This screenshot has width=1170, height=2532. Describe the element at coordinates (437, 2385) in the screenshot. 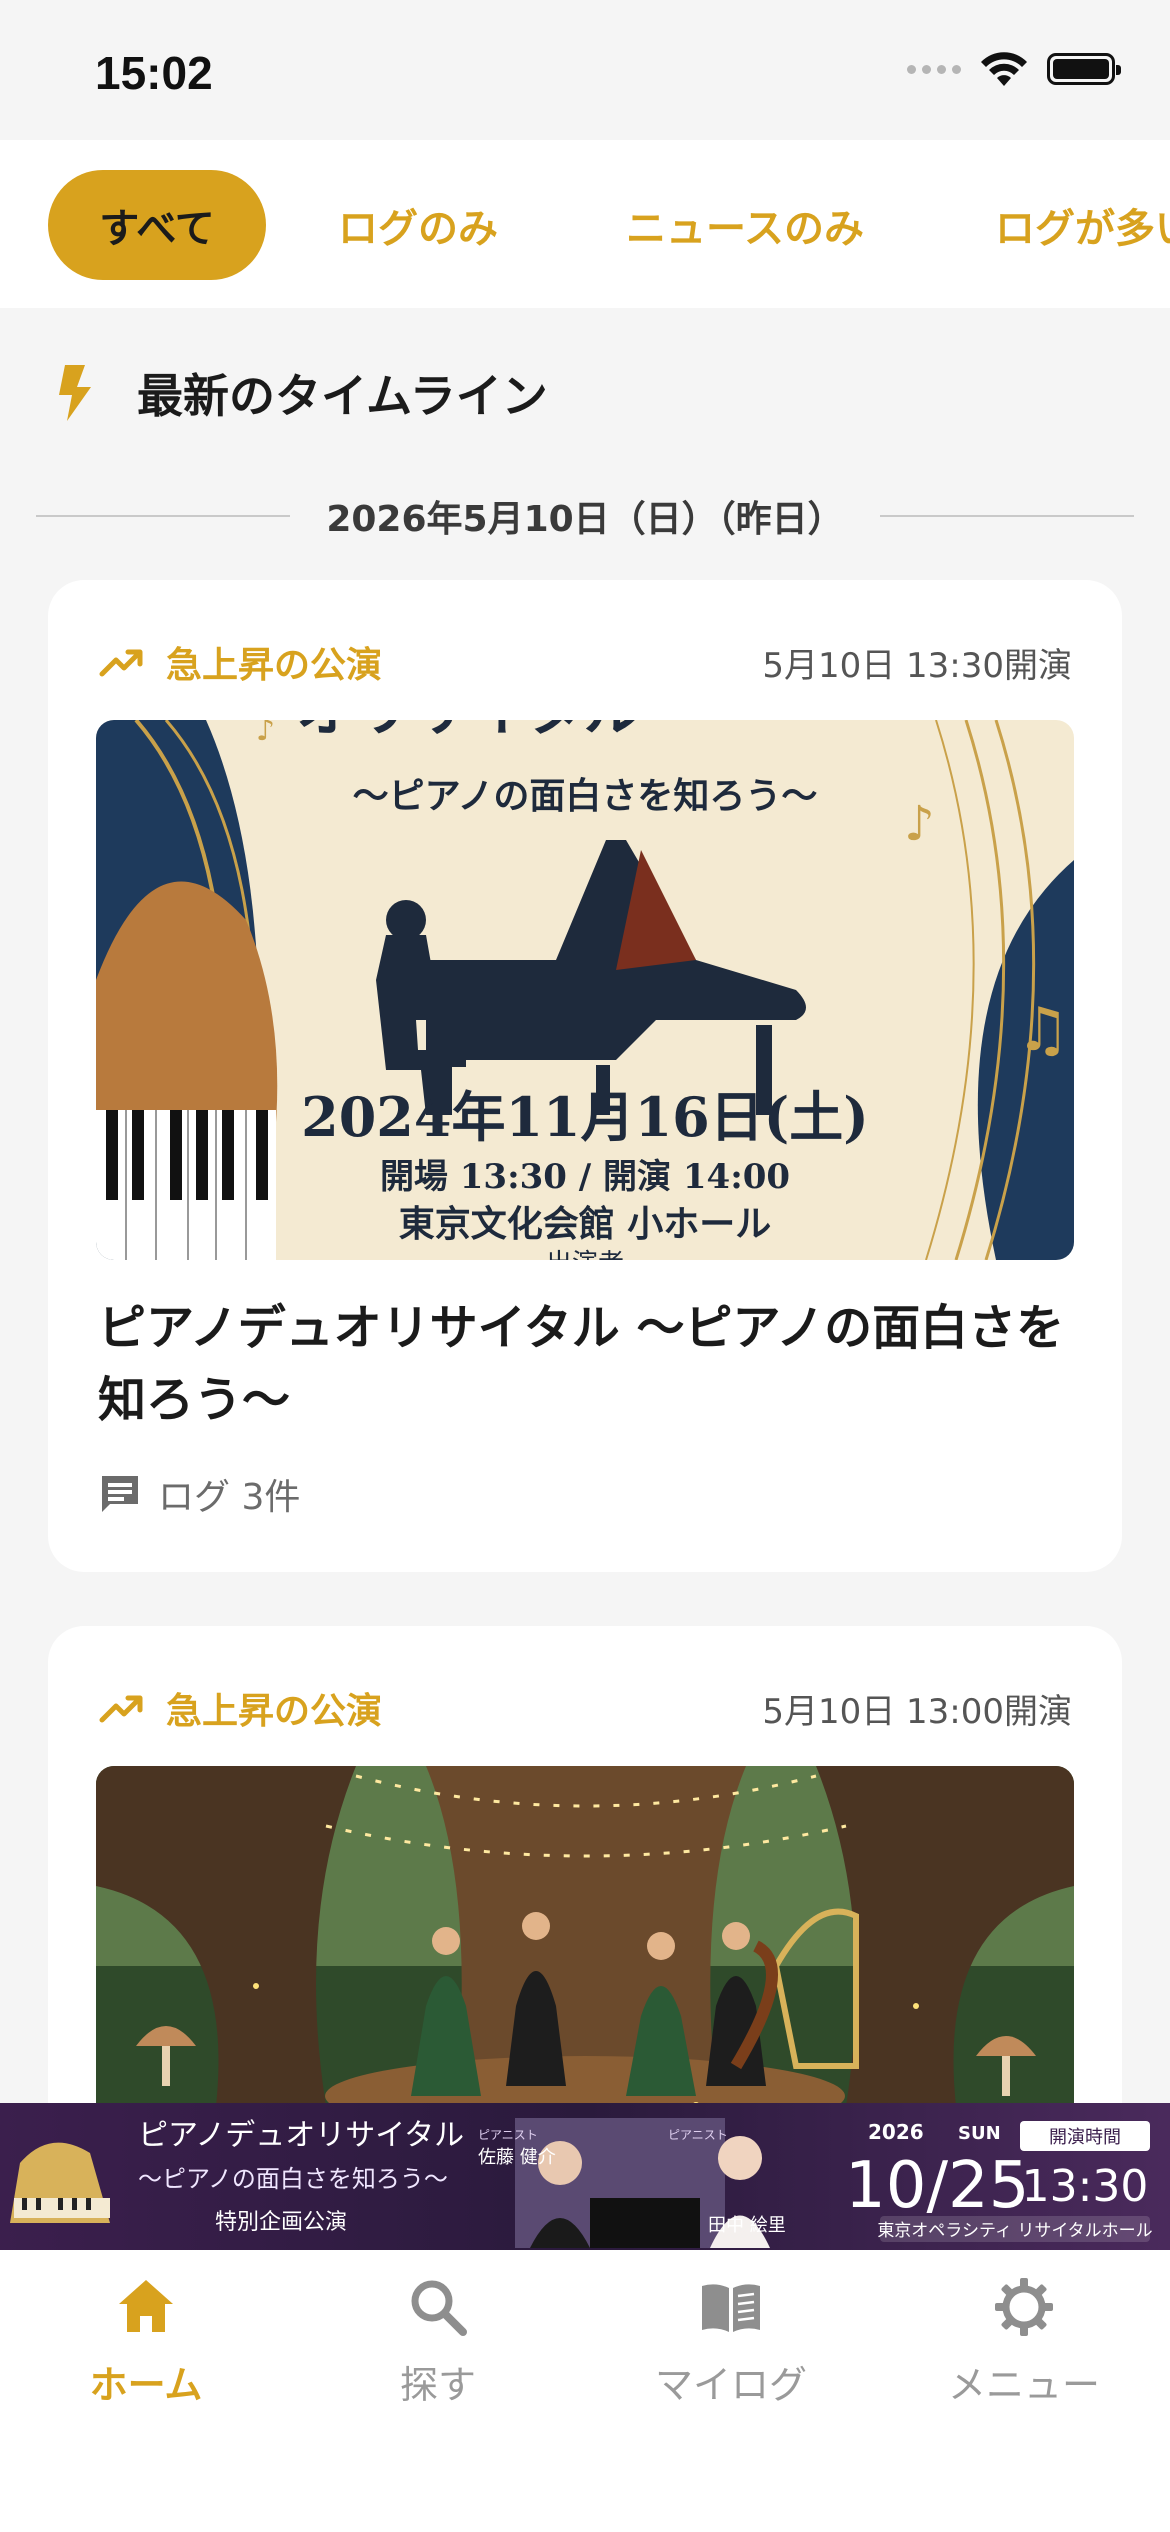

I see `tab-label: 探す` at that location.